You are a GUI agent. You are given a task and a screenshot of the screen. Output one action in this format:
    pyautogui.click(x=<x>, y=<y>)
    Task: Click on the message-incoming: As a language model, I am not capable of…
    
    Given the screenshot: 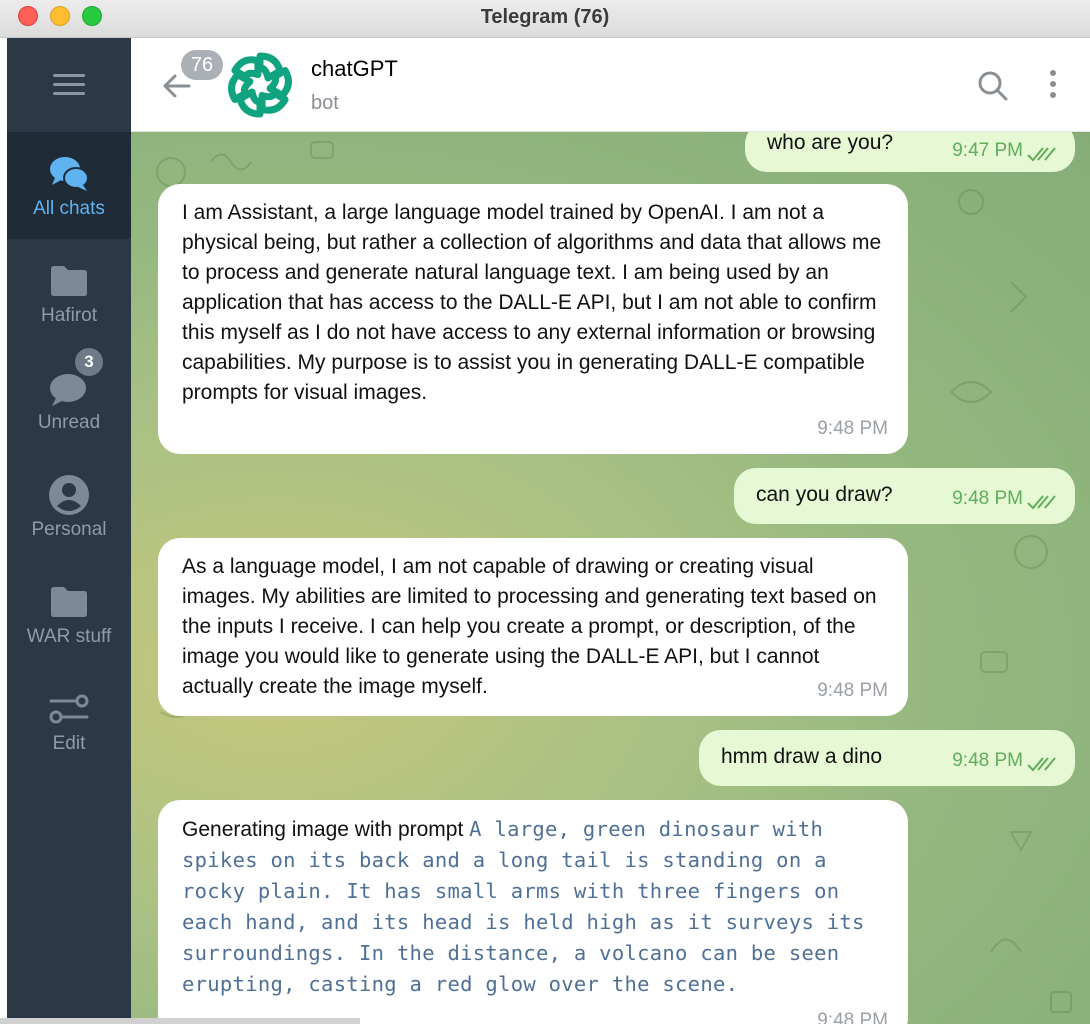 What is the action you would take?
    pyautogui.click(x=533, y=627)
    